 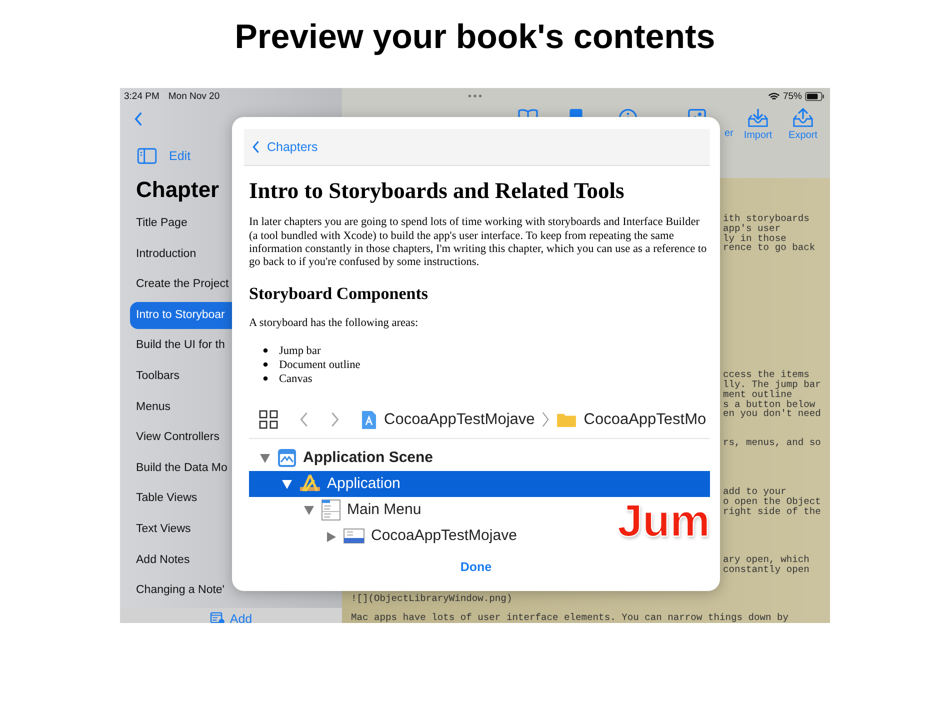 I want to click on bullet-item: Canvas, so click(x=295, y=379).